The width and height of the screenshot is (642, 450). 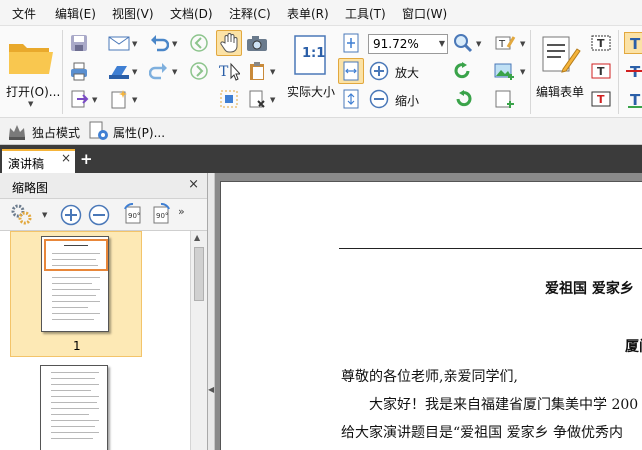 What do you see at coordinates (17, 132) in the screenshot?
I see `crown-icon` at bounding box center [17, 132].